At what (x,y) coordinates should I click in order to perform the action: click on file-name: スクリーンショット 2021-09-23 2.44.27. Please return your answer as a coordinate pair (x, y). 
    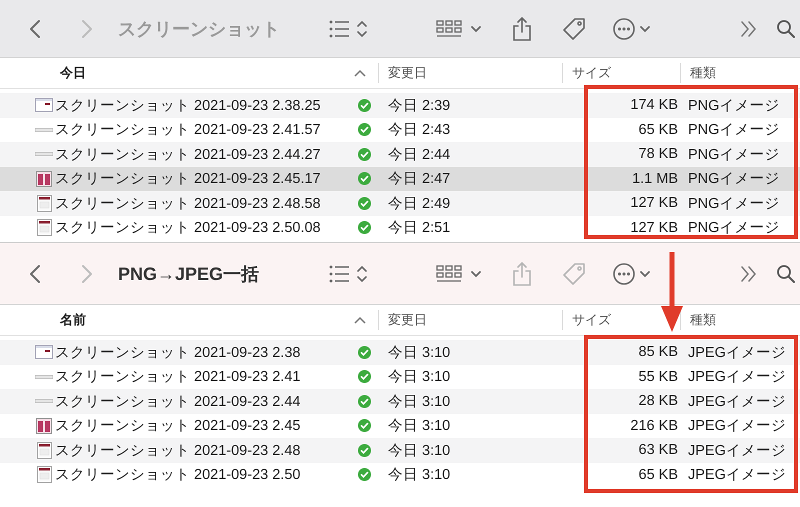
    Looking at the image, I should click on (188, 155).